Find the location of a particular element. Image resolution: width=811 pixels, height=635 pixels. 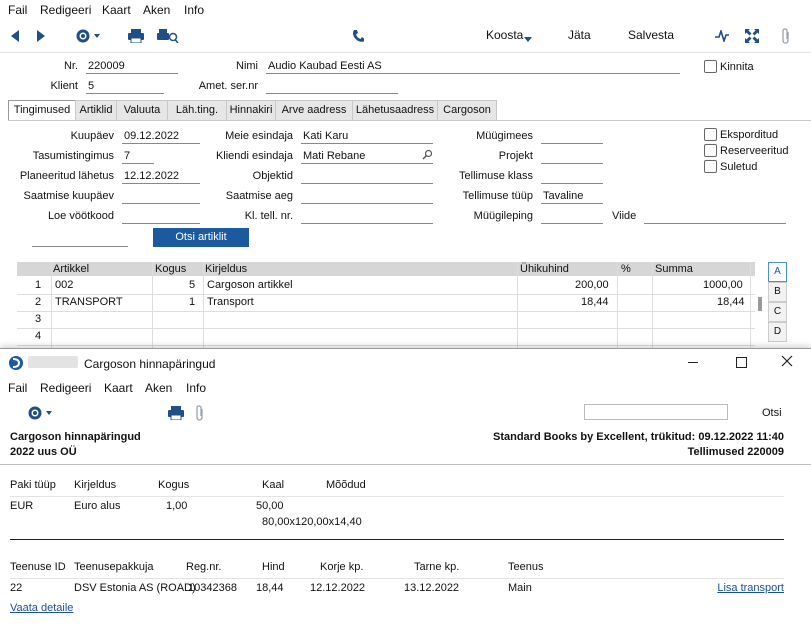

meie-esindaja-field: Kati Karu is located at coordinates (367, 136).